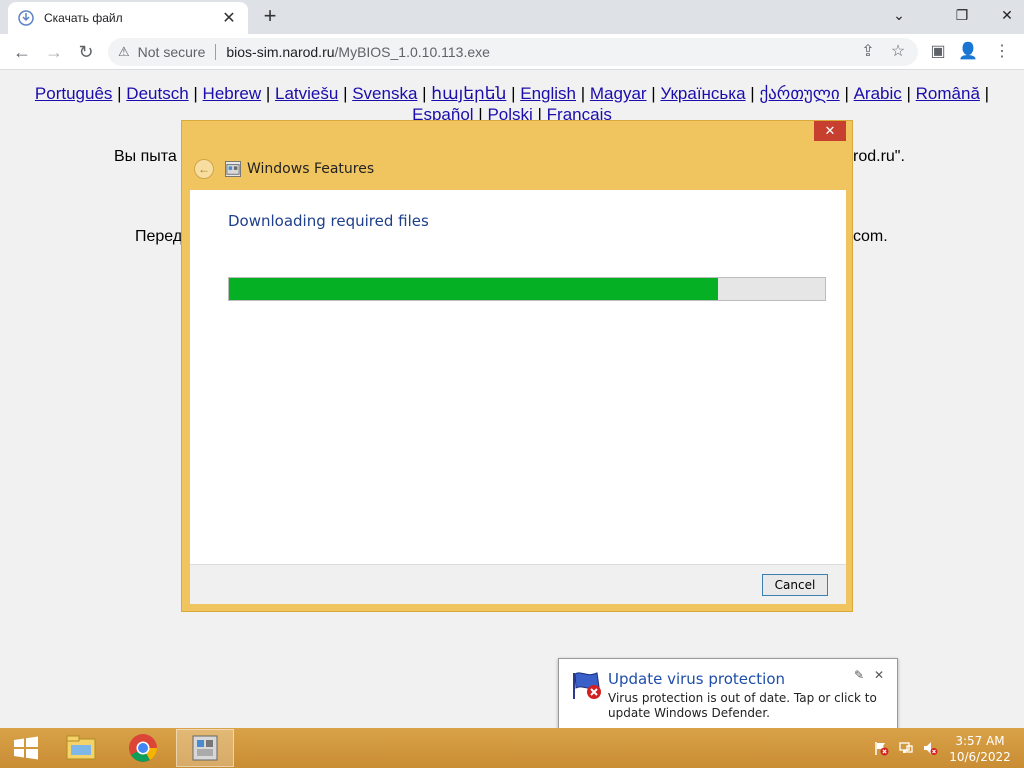 This screenshot has height=768, width=1024. Describe the element at coordinates (204, 169) in the screenshot. I see `dialog-back-icon: ←` at that location.